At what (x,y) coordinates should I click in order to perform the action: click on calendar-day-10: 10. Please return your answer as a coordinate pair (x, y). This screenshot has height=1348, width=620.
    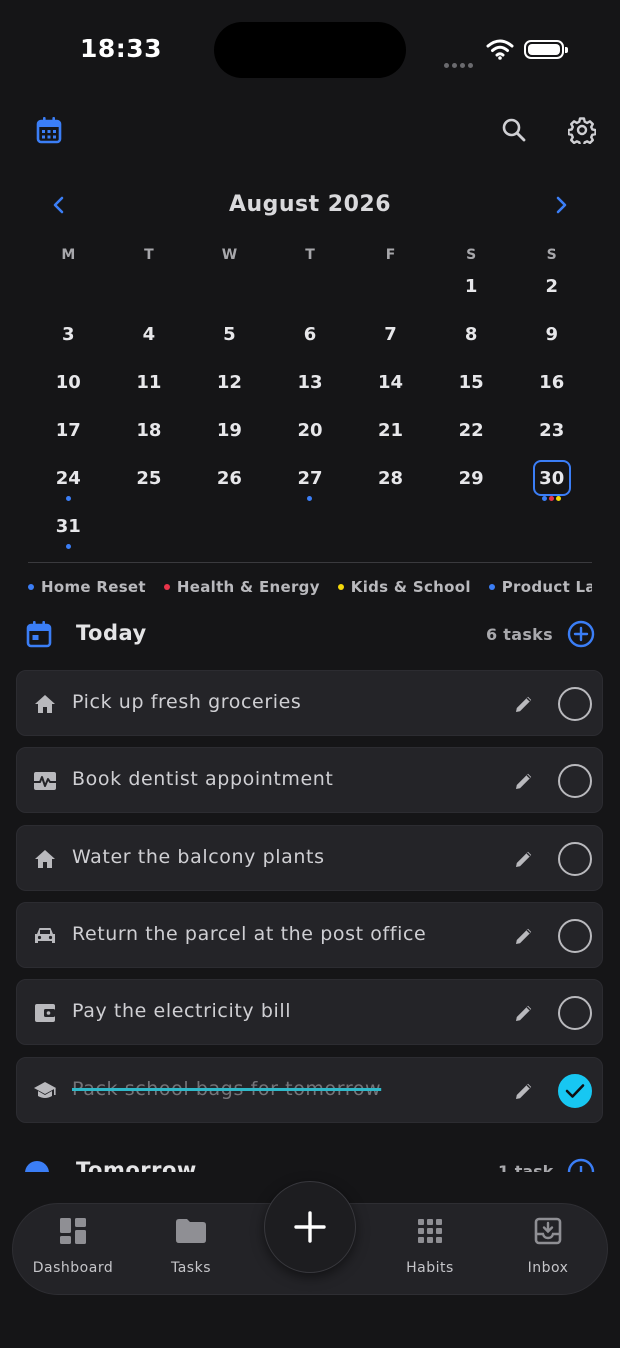
    Looking at the image, I should click on (68, 390).